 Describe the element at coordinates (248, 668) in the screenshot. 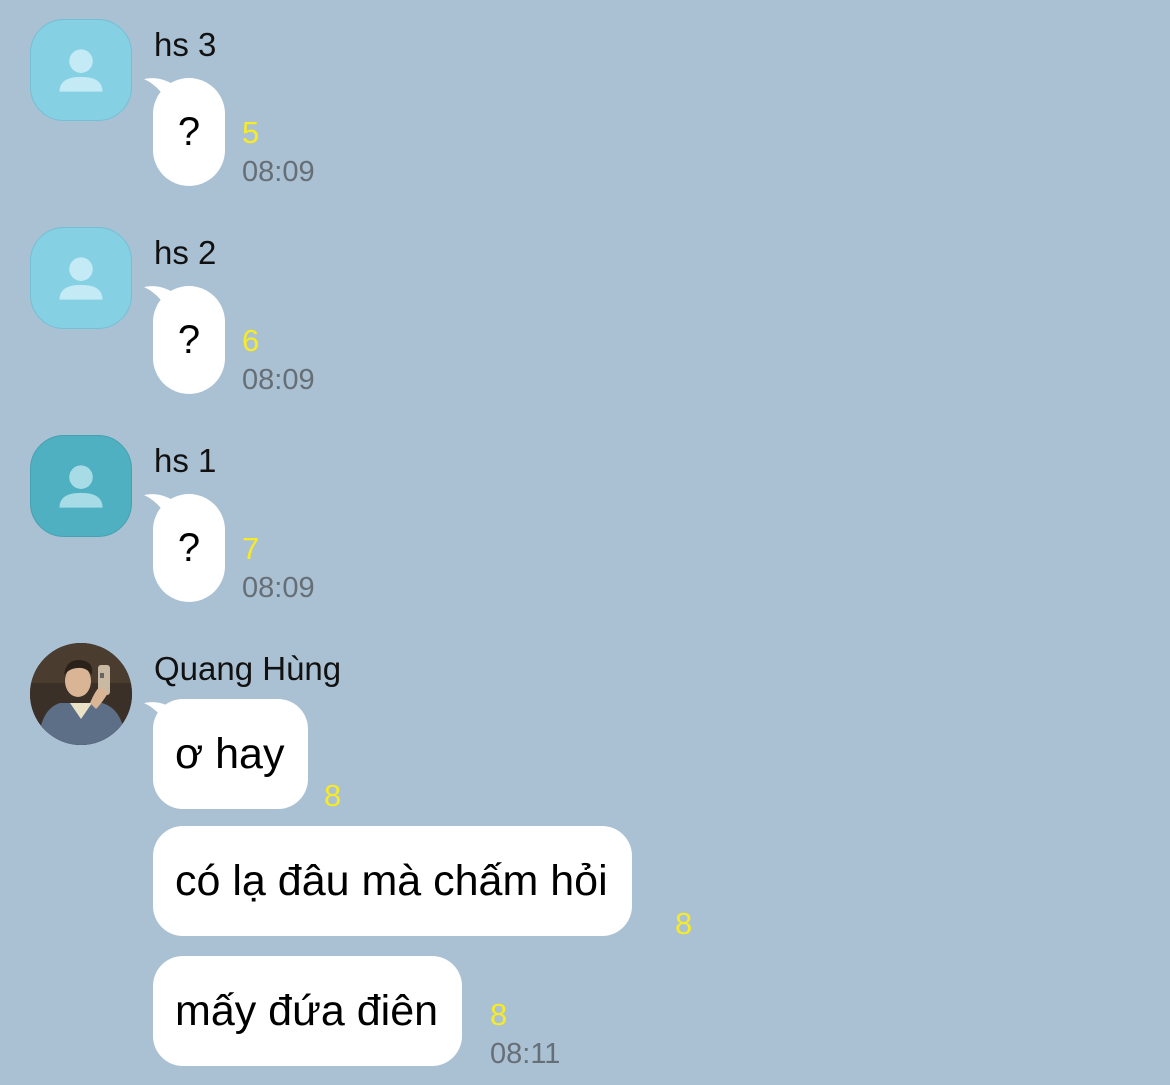

I see `sender-name: Quang Hùng` at that location.